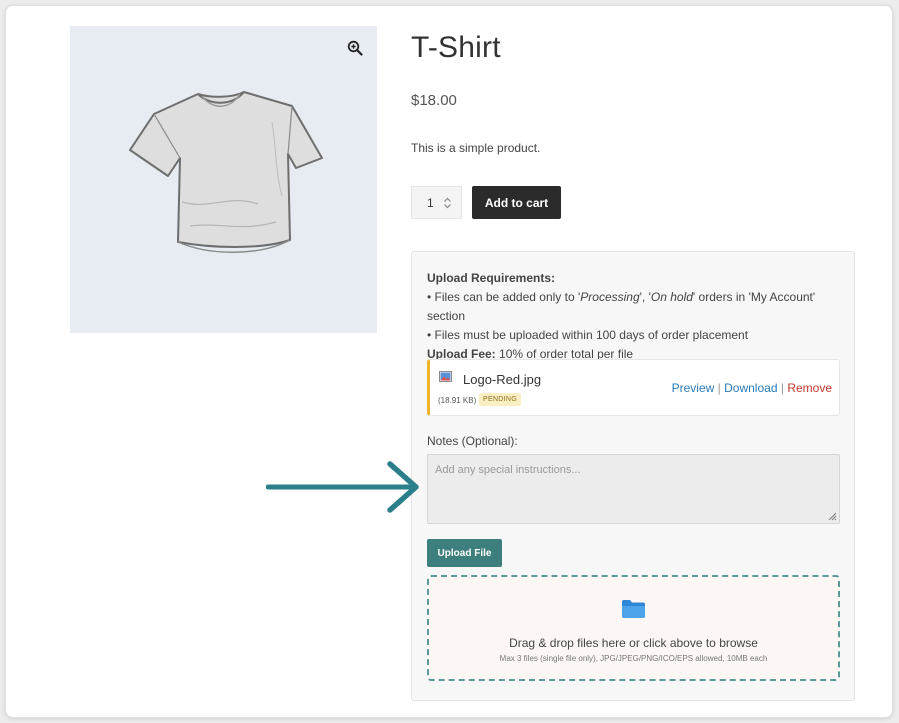 The height and width of the screenshot is (723, 899). Describe the element at coordinates (434, 100) in the screenshot. I see `product-price: $18.00` at that location.